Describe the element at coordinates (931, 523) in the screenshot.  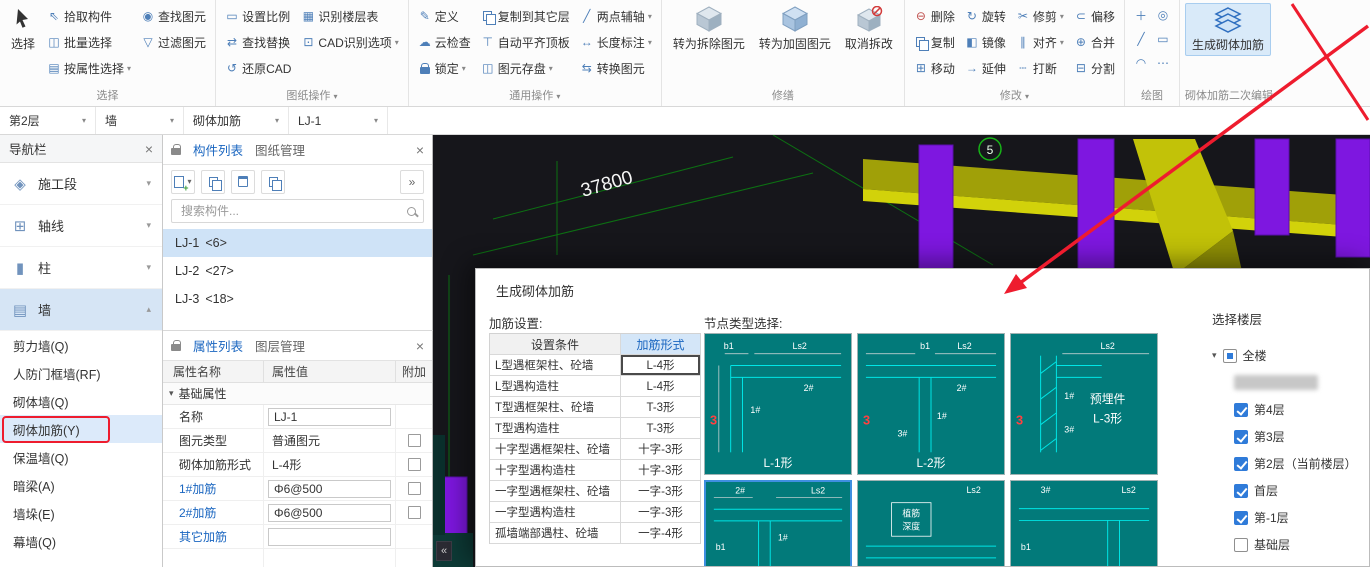
I see `node-type-cell-row2-2: 植筋 深度 Ls2` at that location.